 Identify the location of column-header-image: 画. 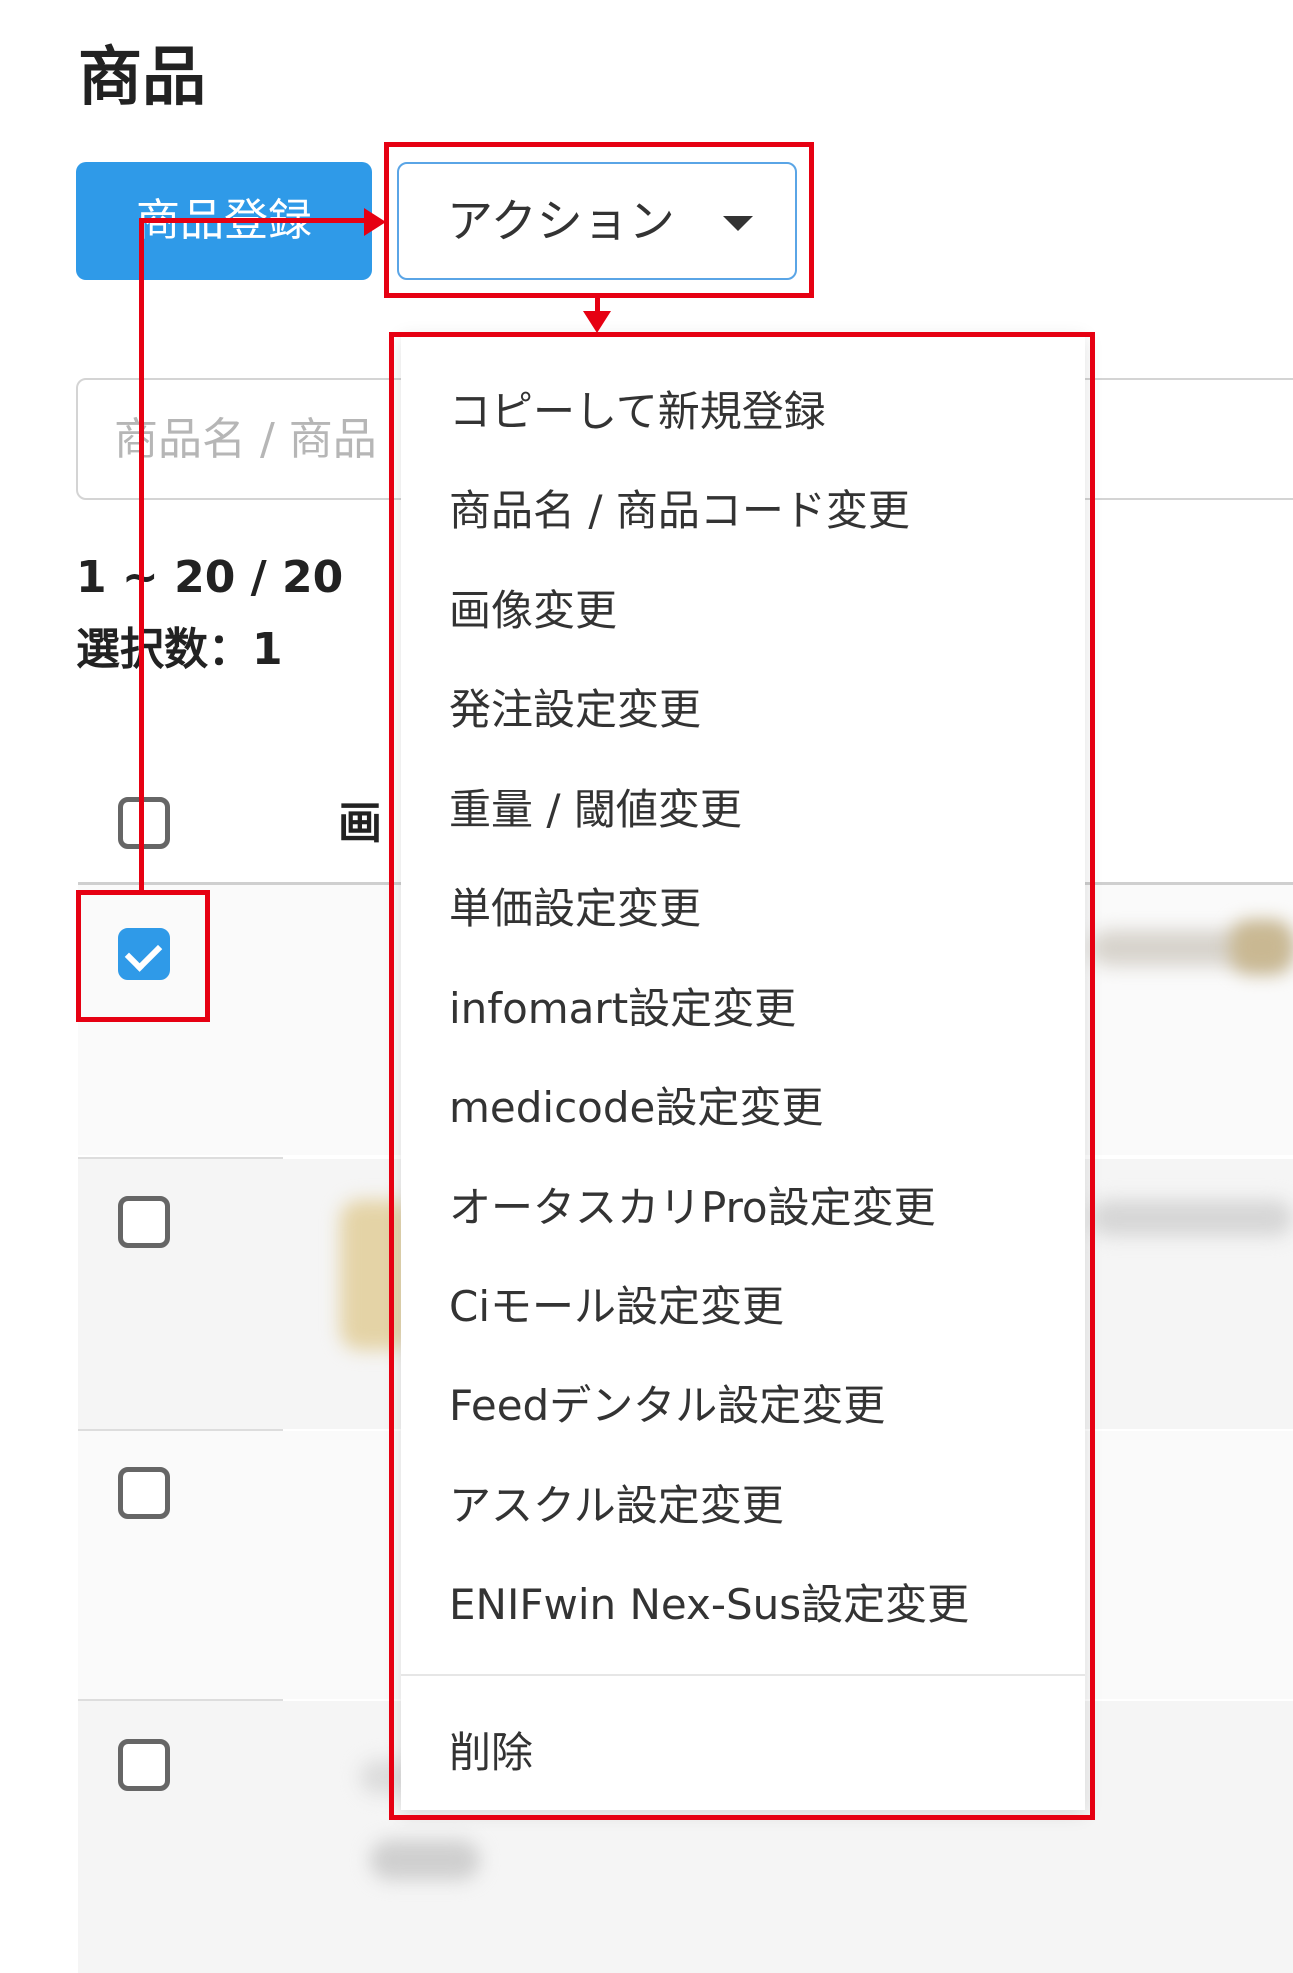
(360, 823).